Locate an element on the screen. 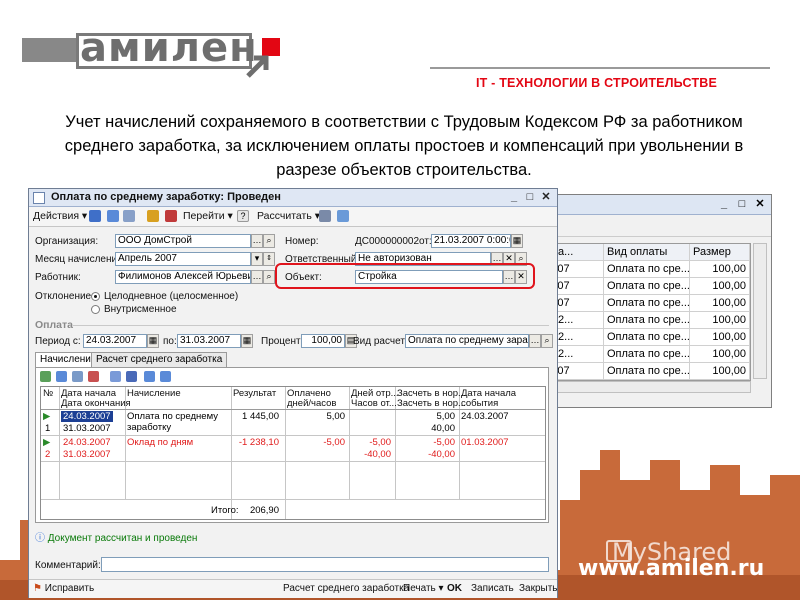  percent-field: 100,00 is located at coordinates (323, 341).